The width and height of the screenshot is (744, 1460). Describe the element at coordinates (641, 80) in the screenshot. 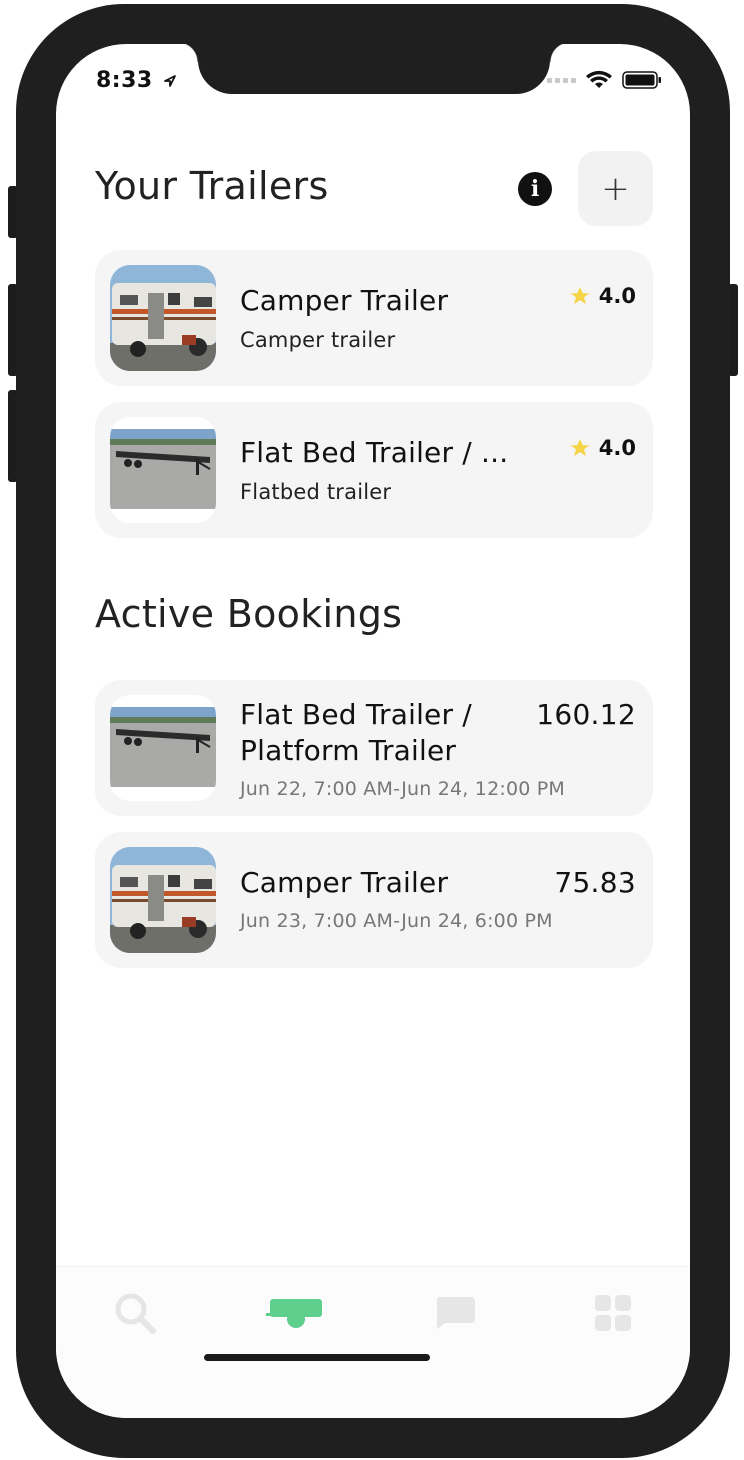

I see `battery-icon` at that location.